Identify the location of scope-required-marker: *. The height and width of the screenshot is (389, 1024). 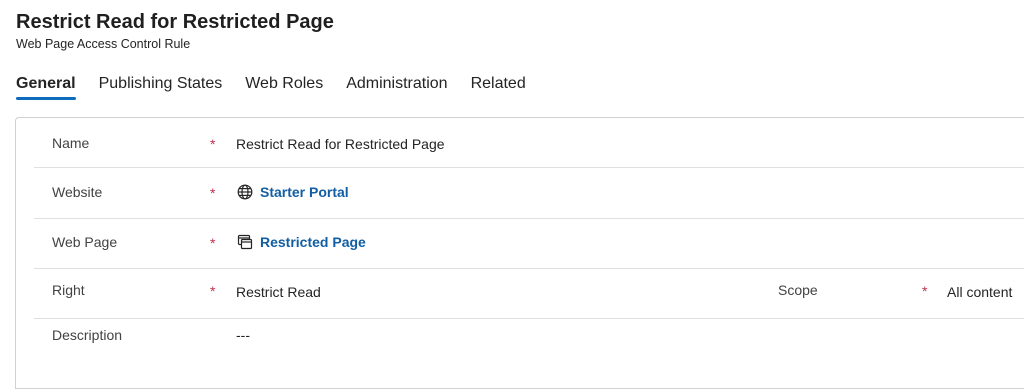
(925, 291).